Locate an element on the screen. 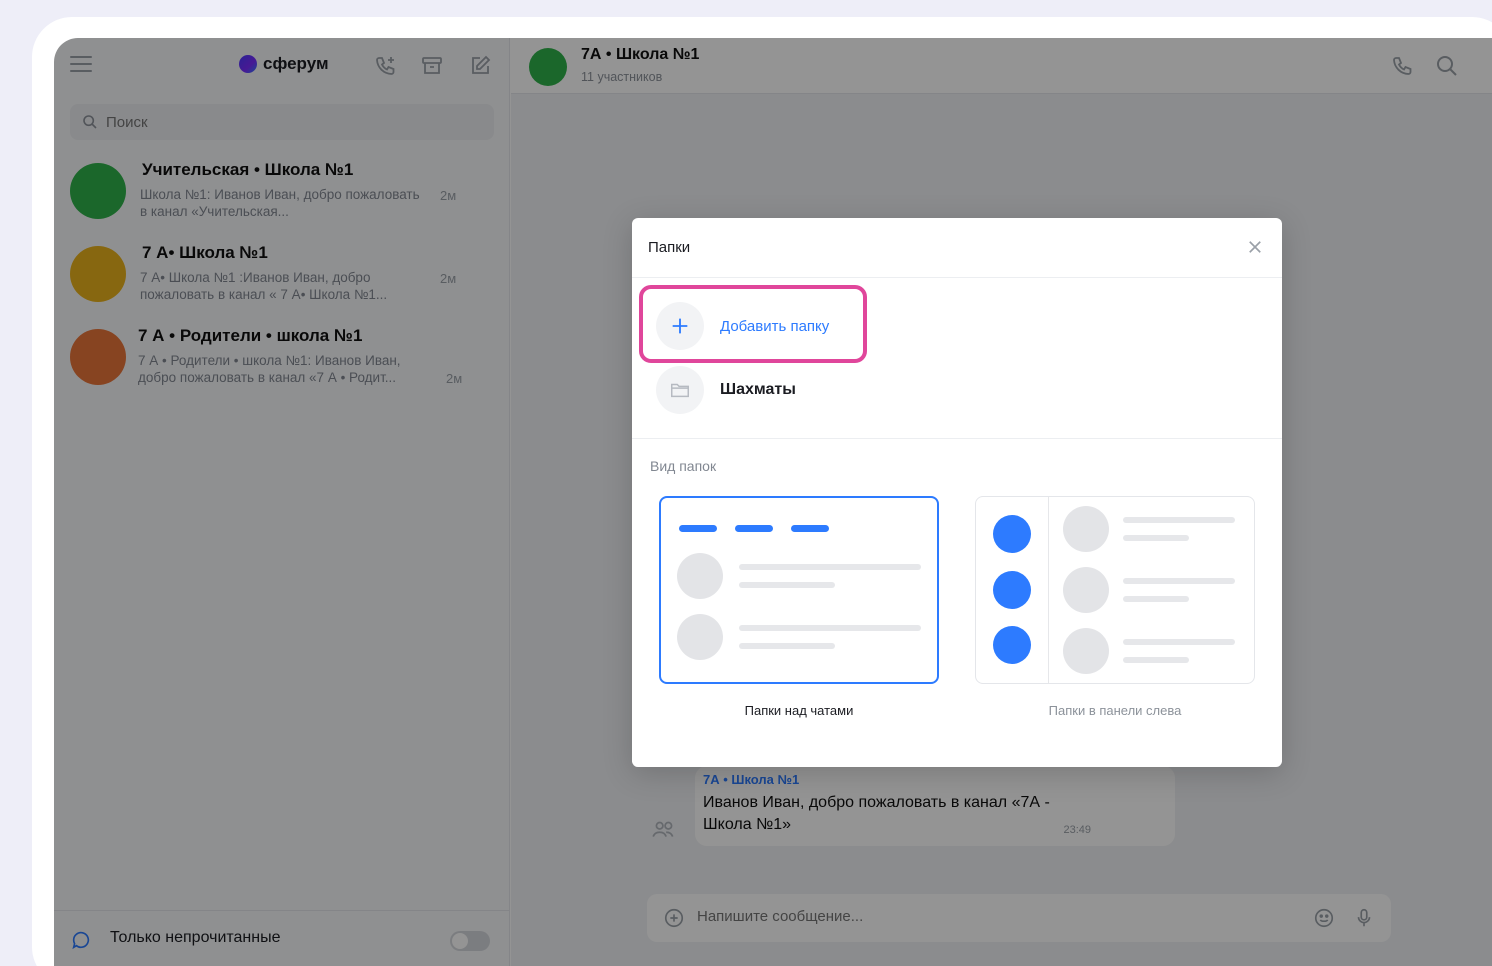 Image resolution: width=1492 pixels, height=966 pixels. preview-divider is located at coordinates (1048, 590).